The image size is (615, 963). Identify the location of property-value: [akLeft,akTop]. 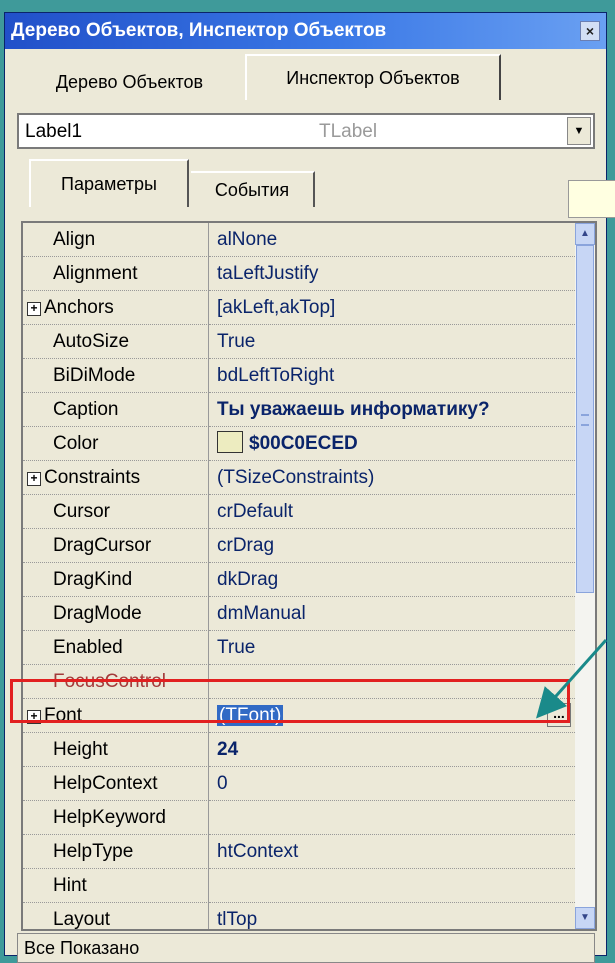
(392, 308).